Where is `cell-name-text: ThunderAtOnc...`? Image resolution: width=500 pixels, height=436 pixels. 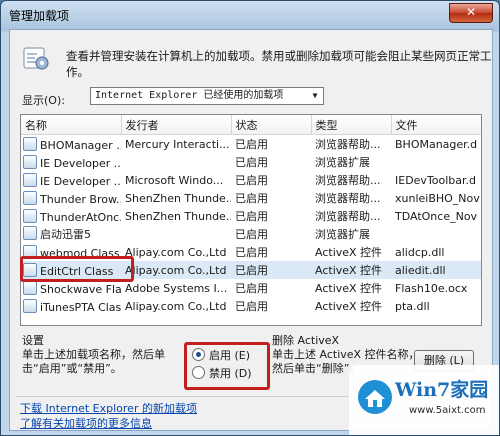 cell-name-text: ThunderAtOnc... is located at coordinates (80, 217).